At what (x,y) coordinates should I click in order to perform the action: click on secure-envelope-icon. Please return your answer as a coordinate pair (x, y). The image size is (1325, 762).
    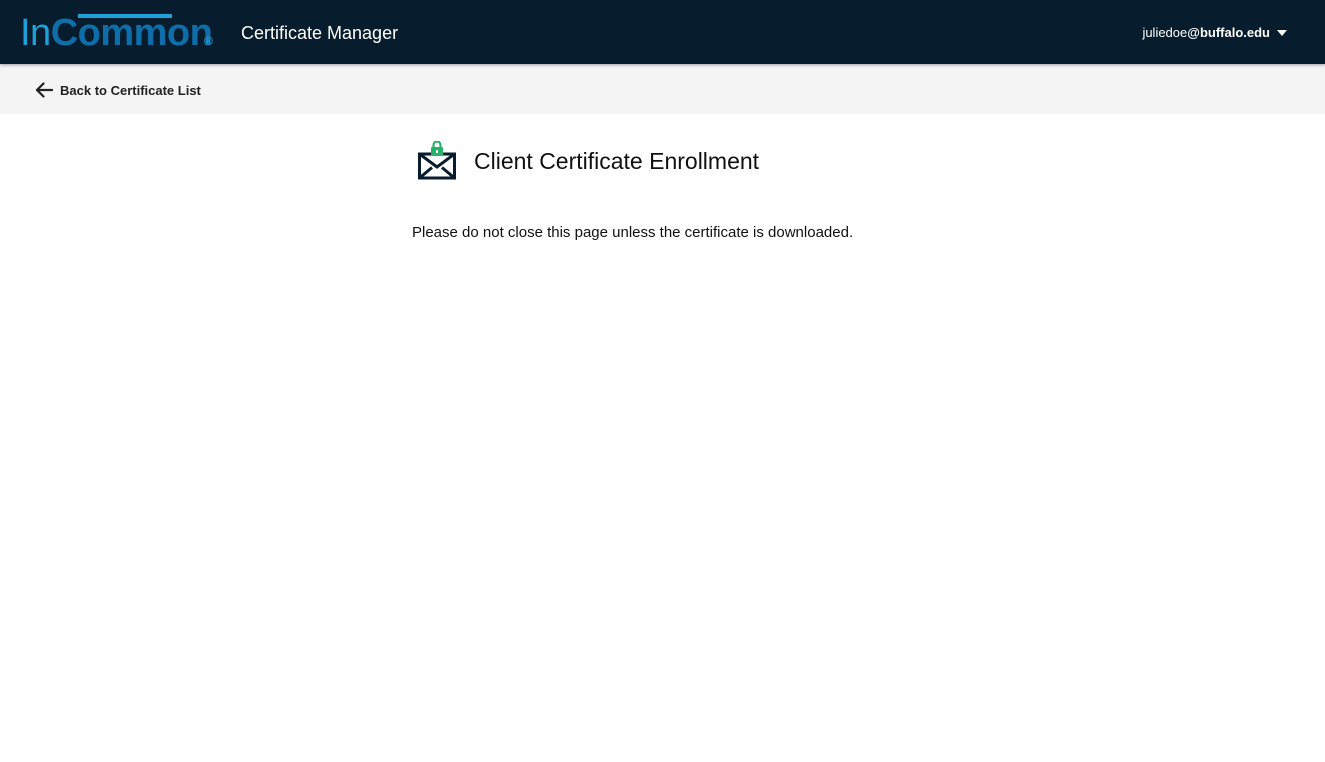
    Looking at the image, I should click on (437, 160).